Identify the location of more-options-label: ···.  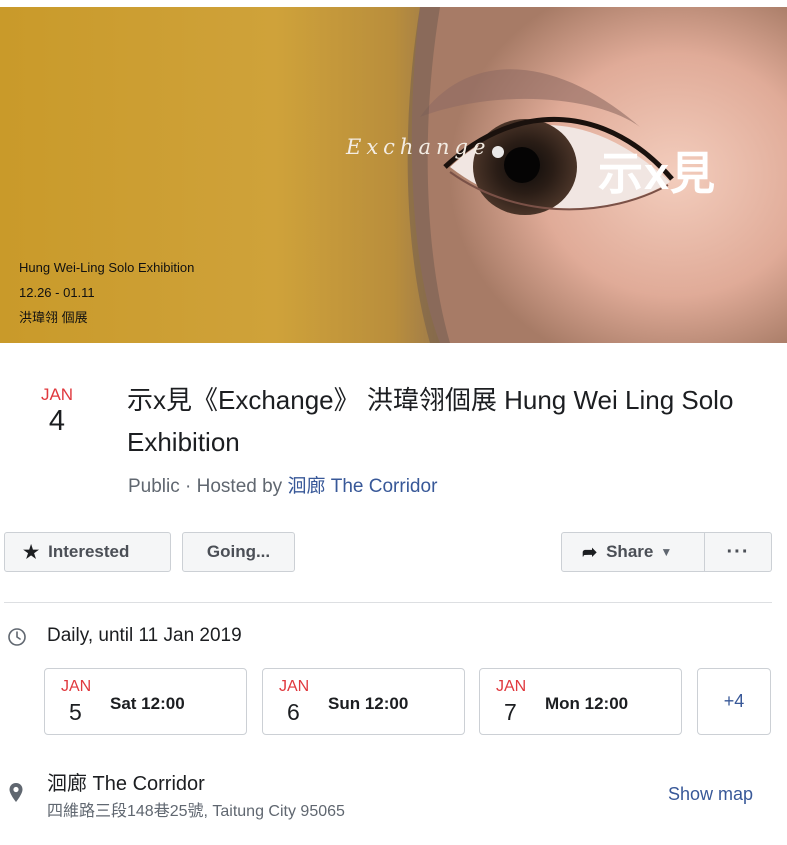
(738, 551).